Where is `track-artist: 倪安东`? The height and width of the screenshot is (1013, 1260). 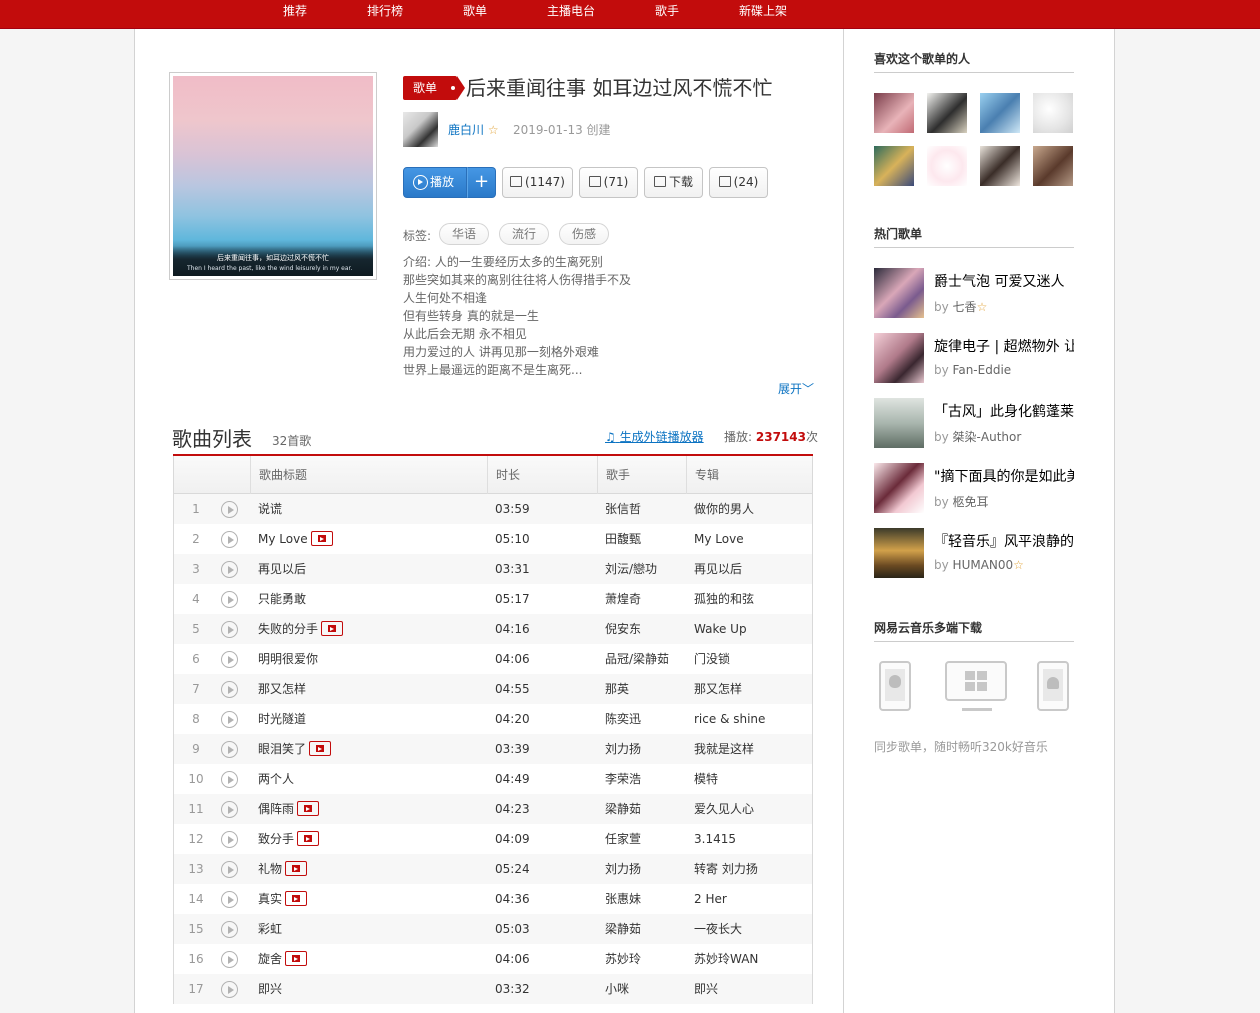
track-artist: 倪安东 is located at coordinates (645, 629).